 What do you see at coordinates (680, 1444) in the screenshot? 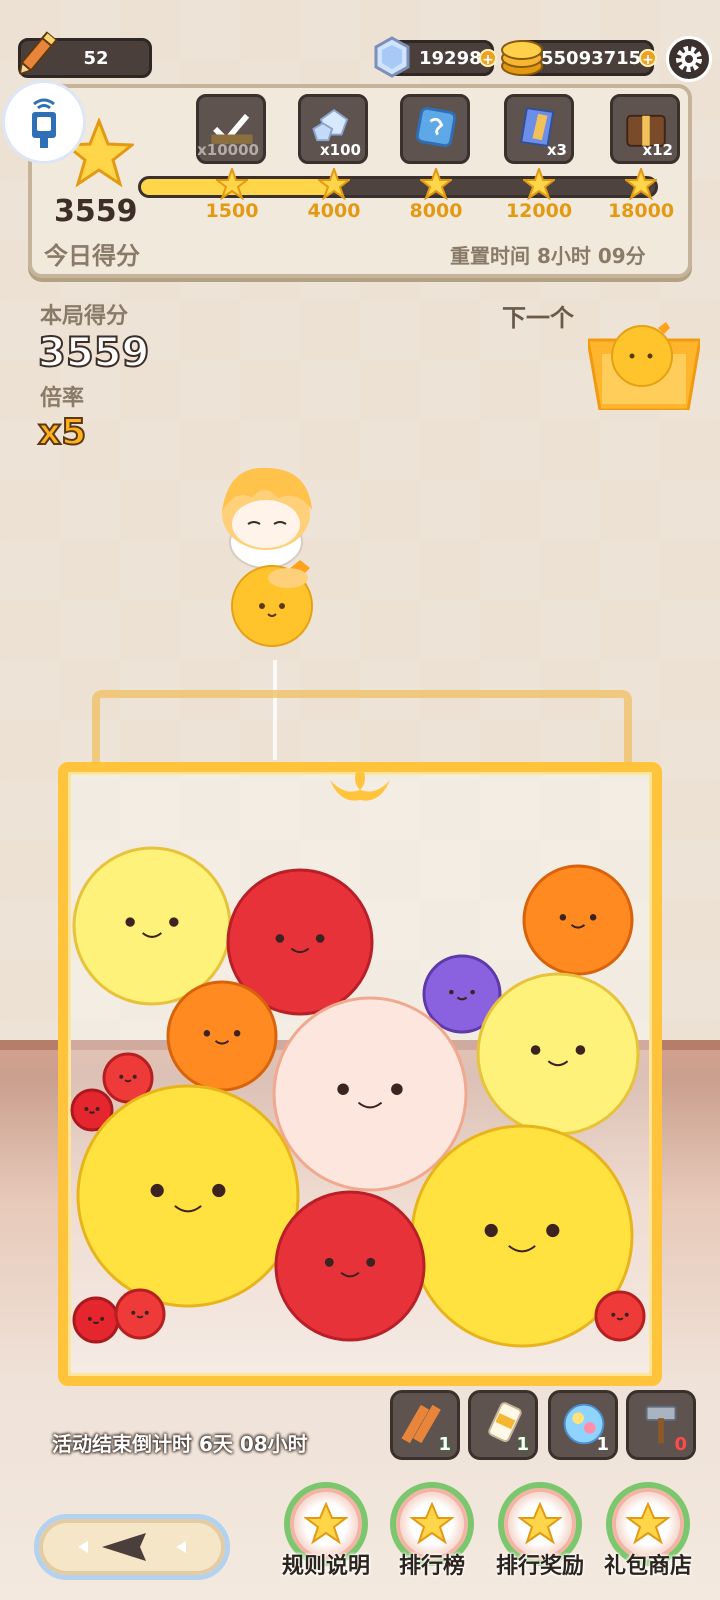
I see `tool-count: 0` at bounding box center [680, 1444].